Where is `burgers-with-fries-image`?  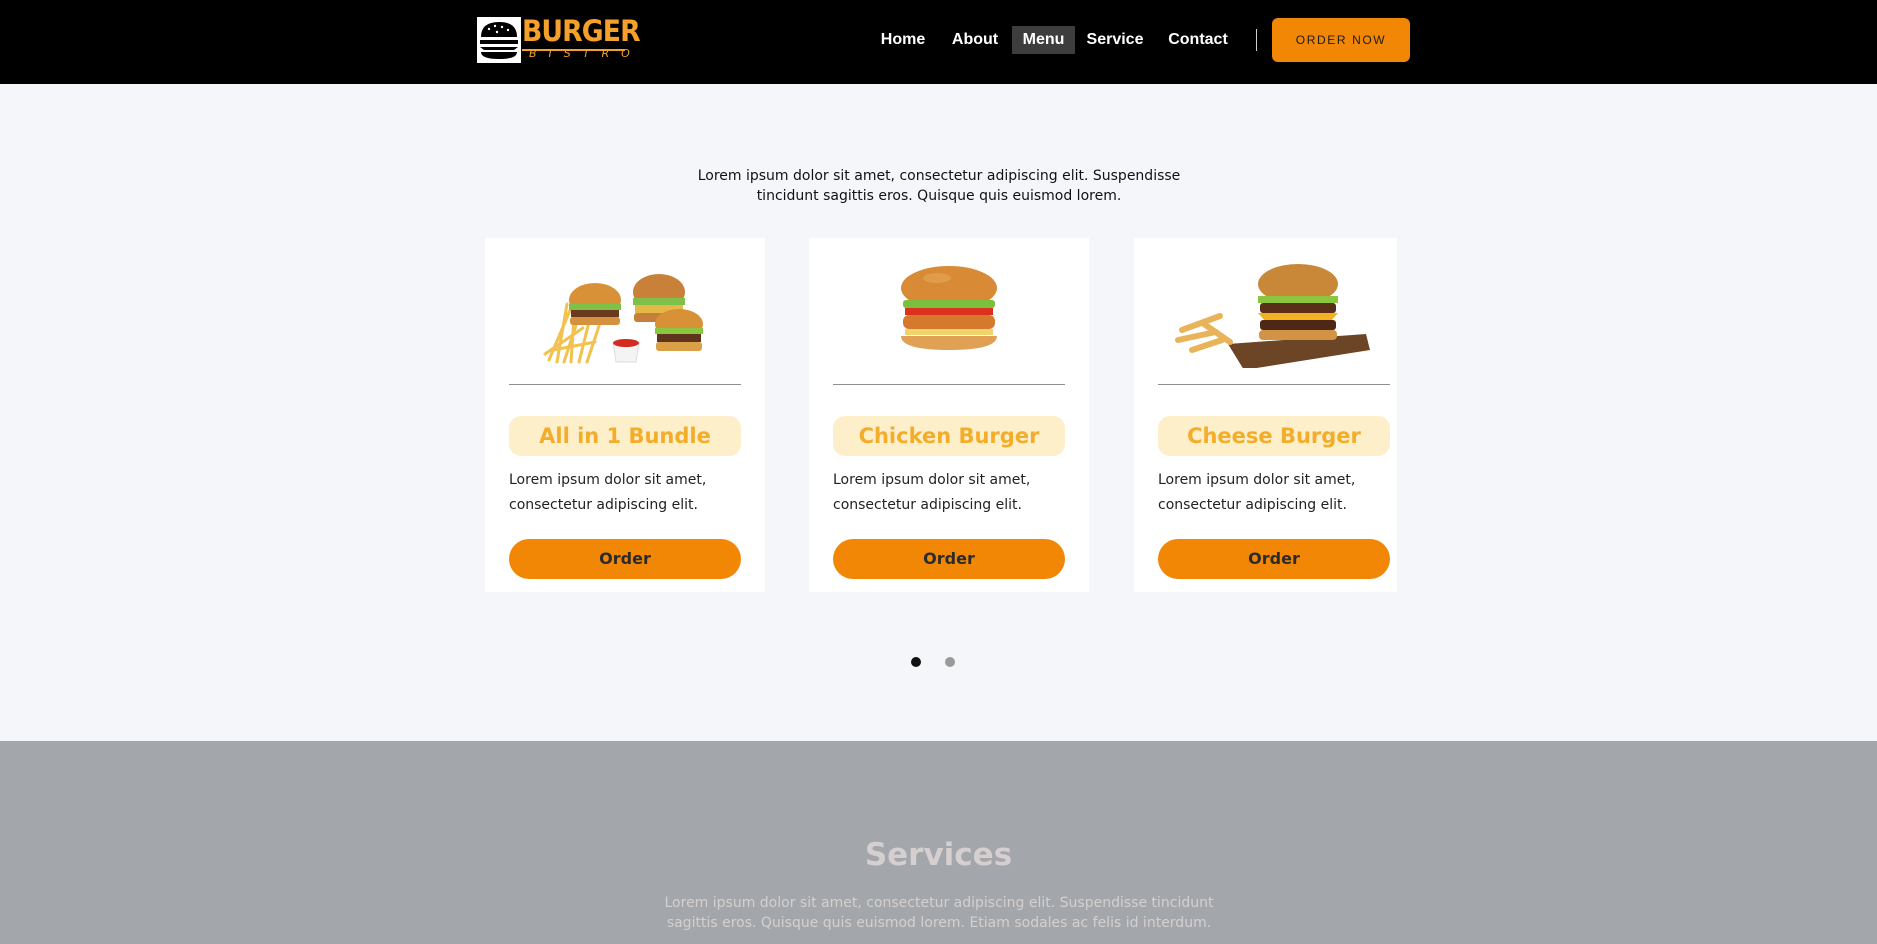 burgers-with-fries-image is located at coordinates (623, 319).